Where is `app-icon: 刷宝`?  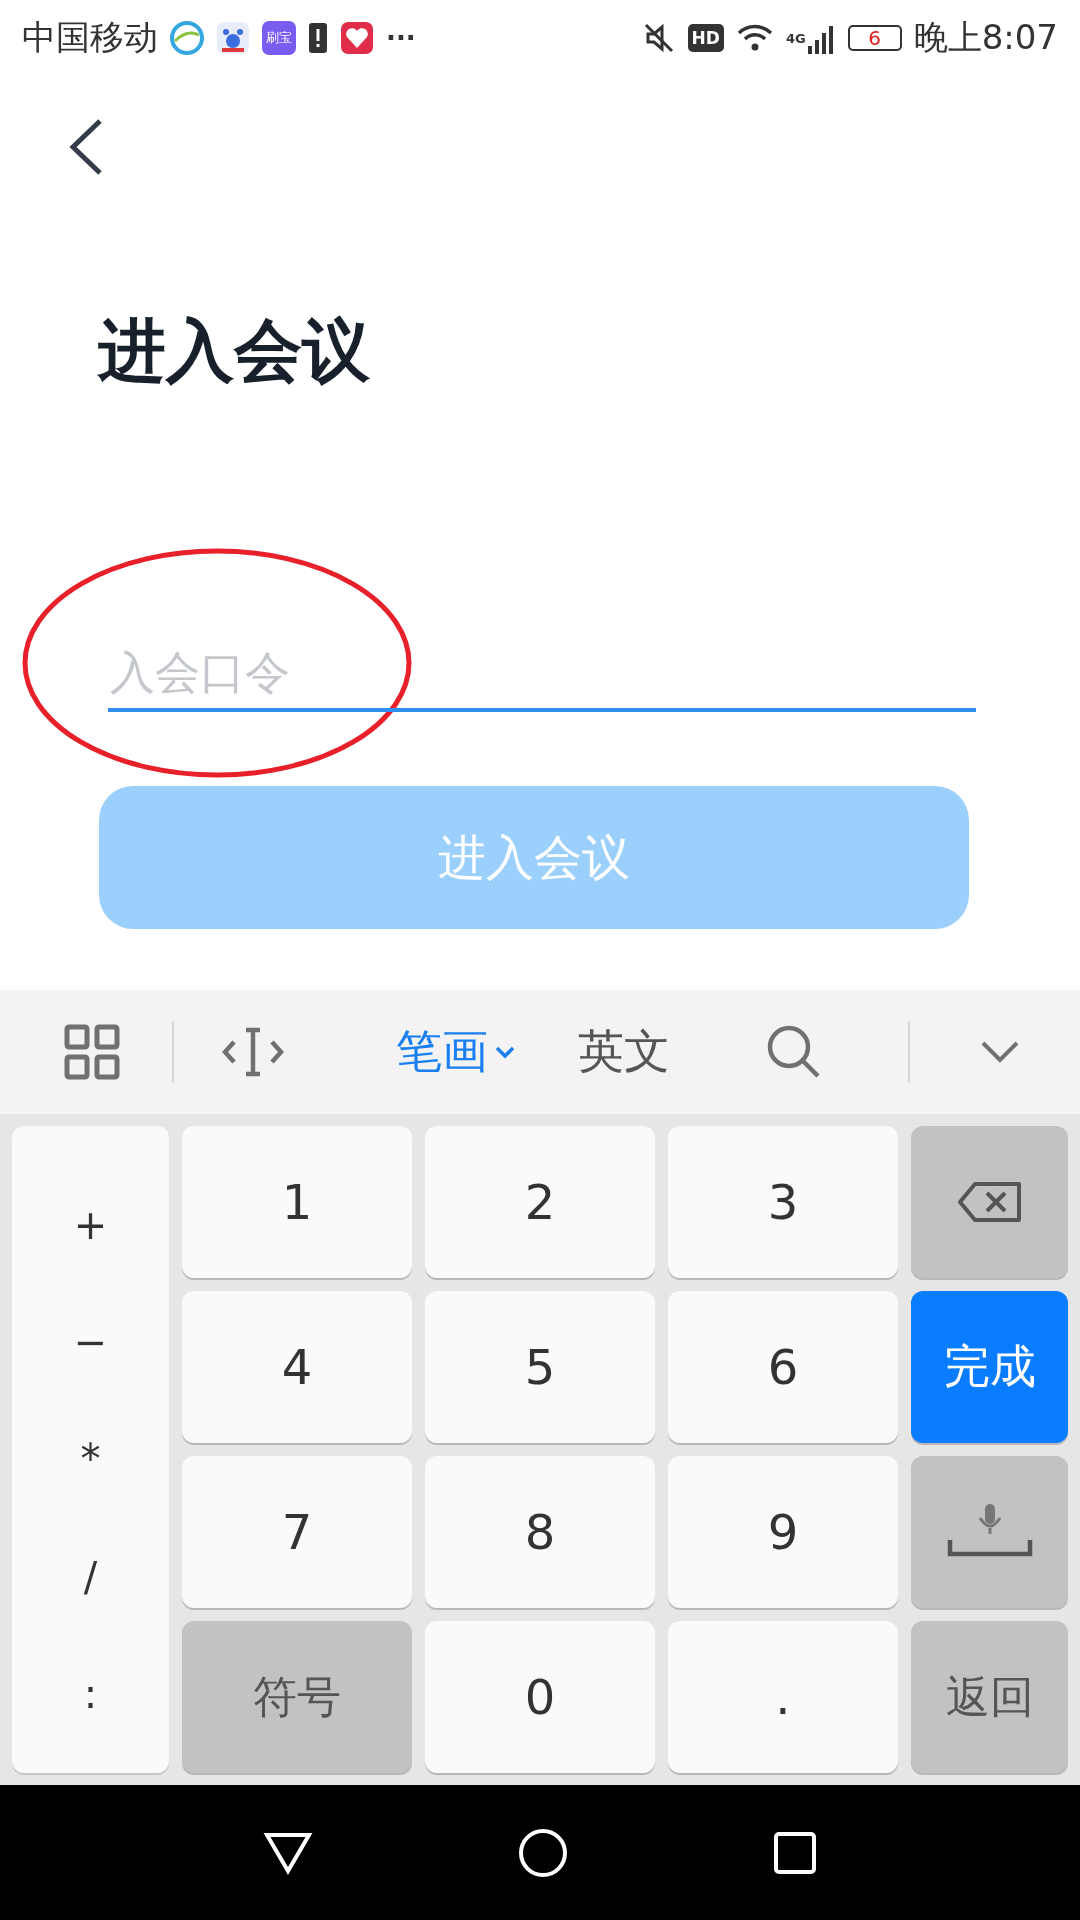
app-icon: 刷宝 is located at coordinates (279, 38).